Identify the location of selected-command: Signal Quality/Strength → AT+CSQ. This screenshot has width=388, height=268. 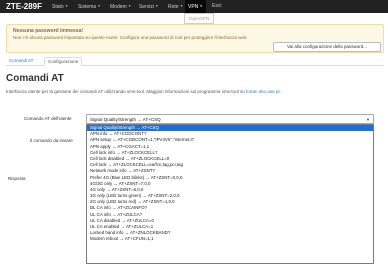
(125, 119).